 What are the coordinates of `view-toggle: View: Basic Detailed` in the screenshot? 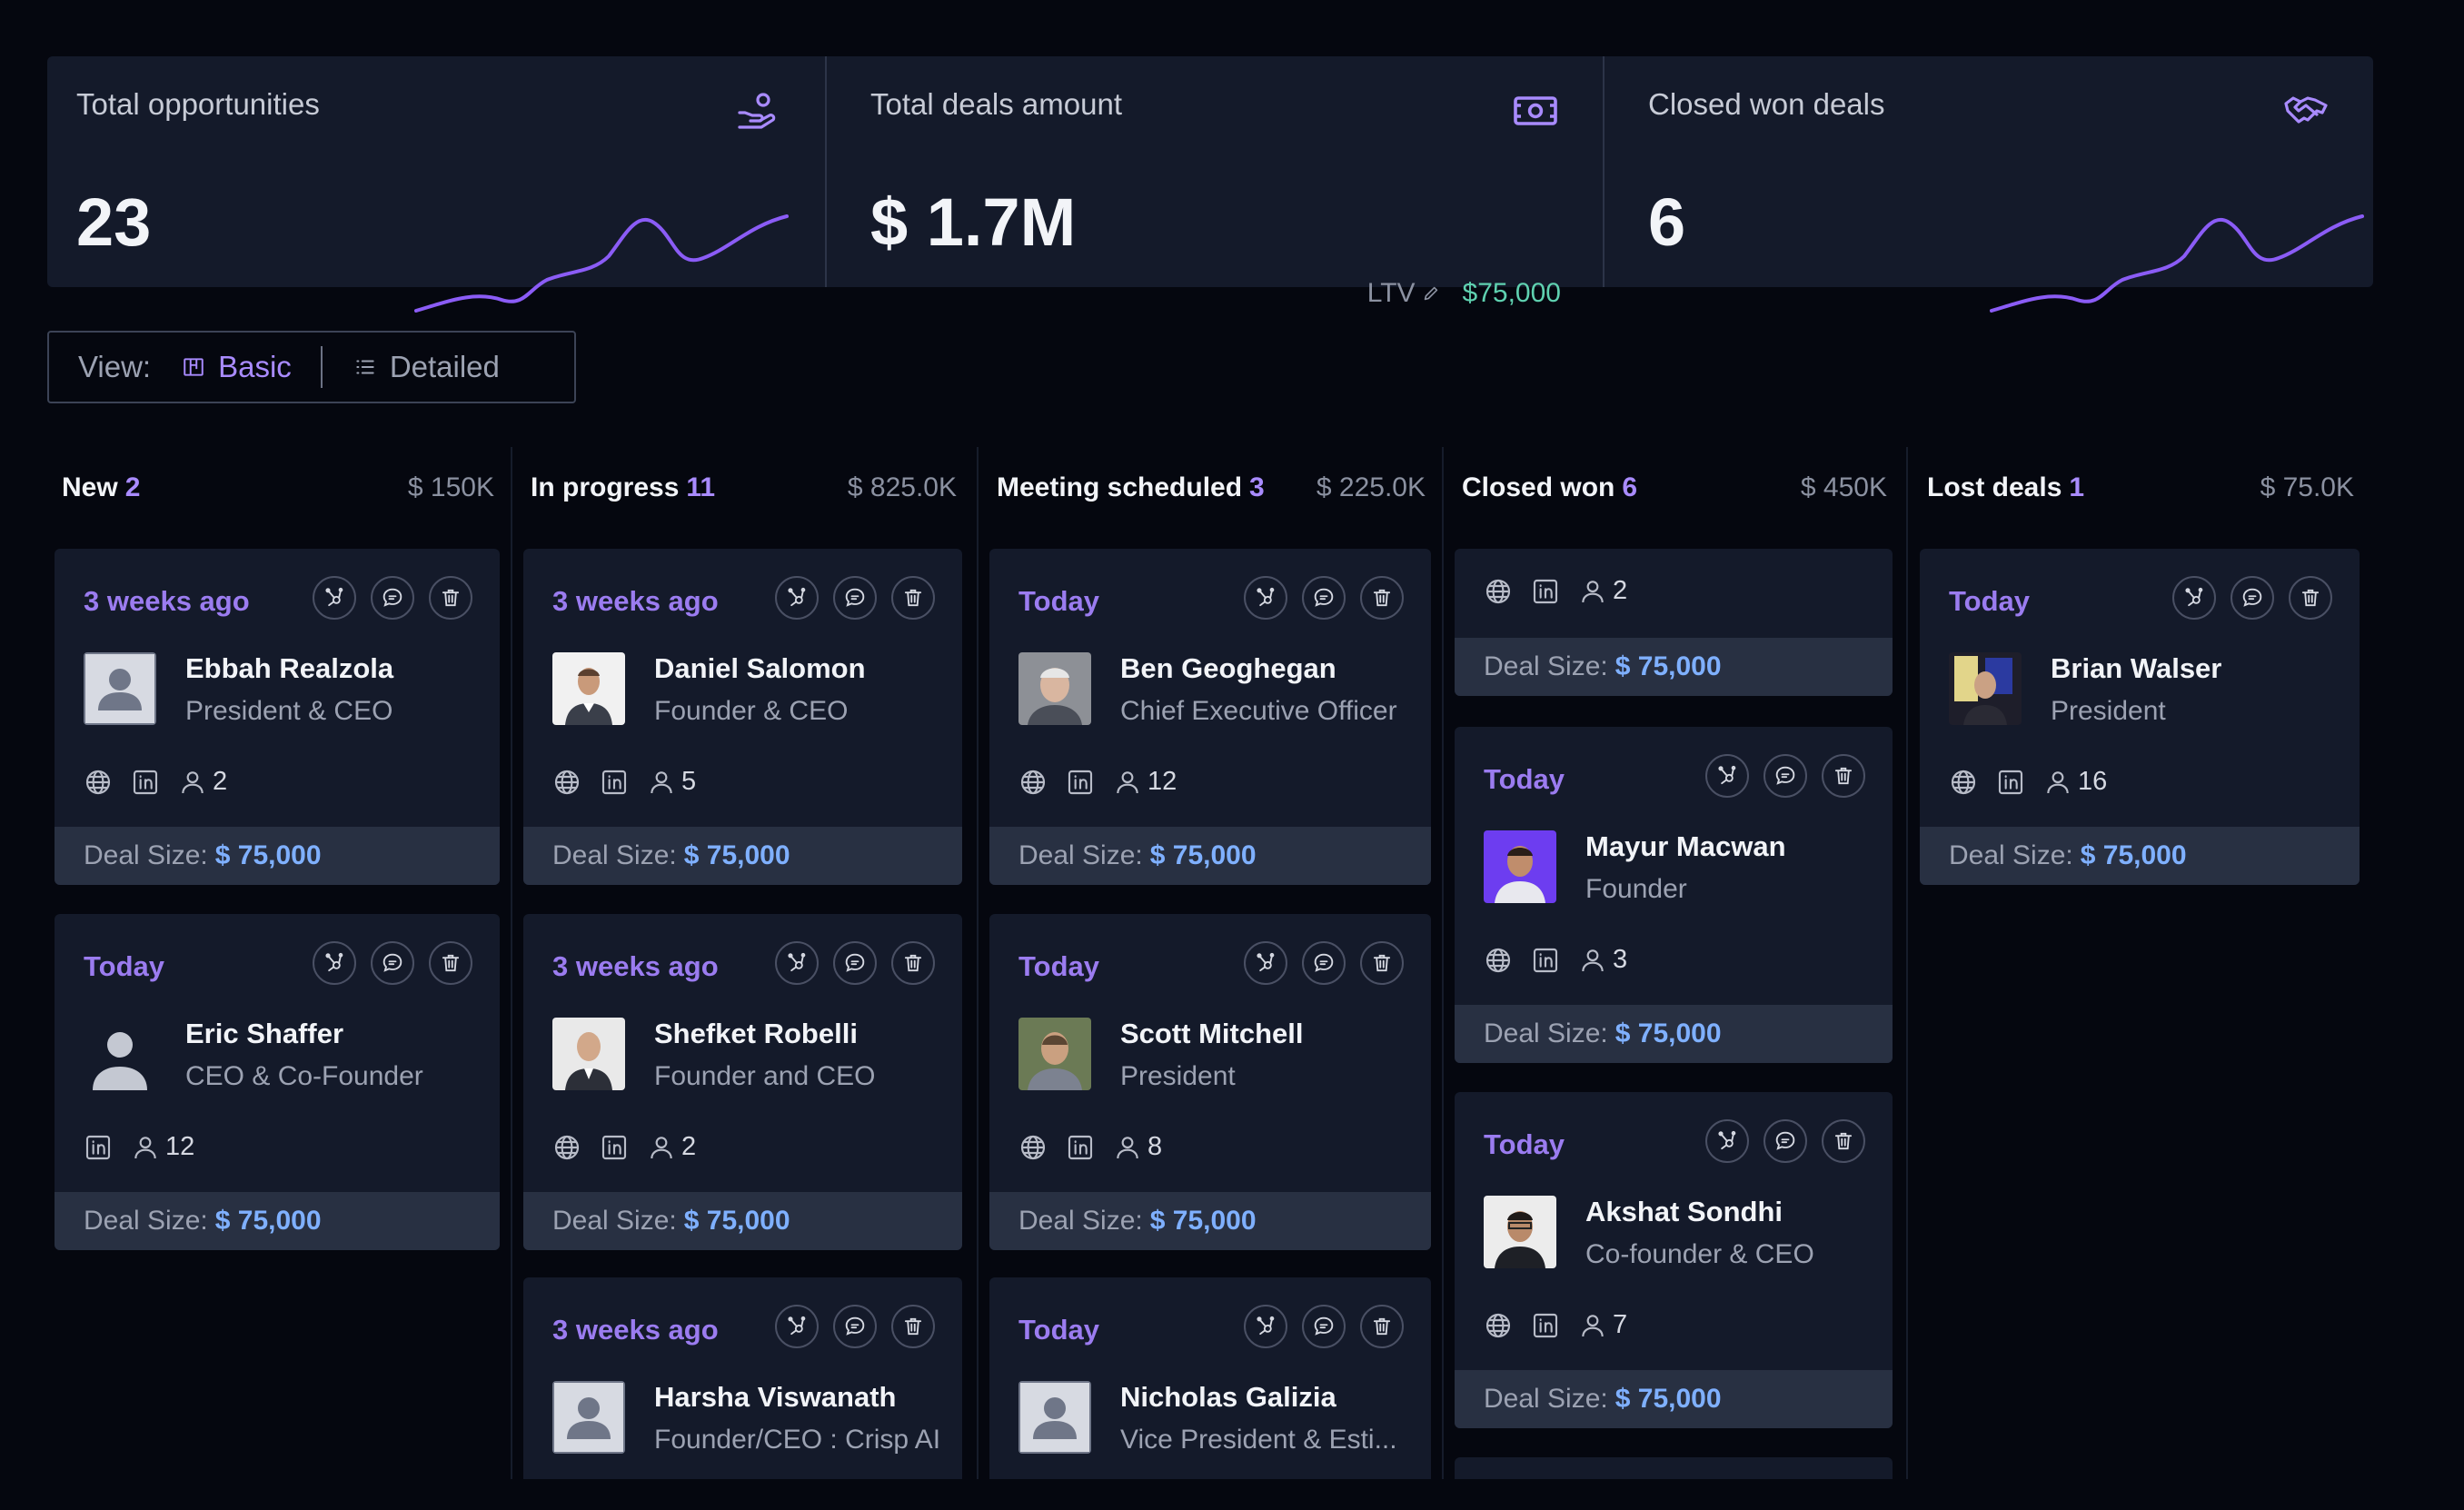 It's located at (312, 367).